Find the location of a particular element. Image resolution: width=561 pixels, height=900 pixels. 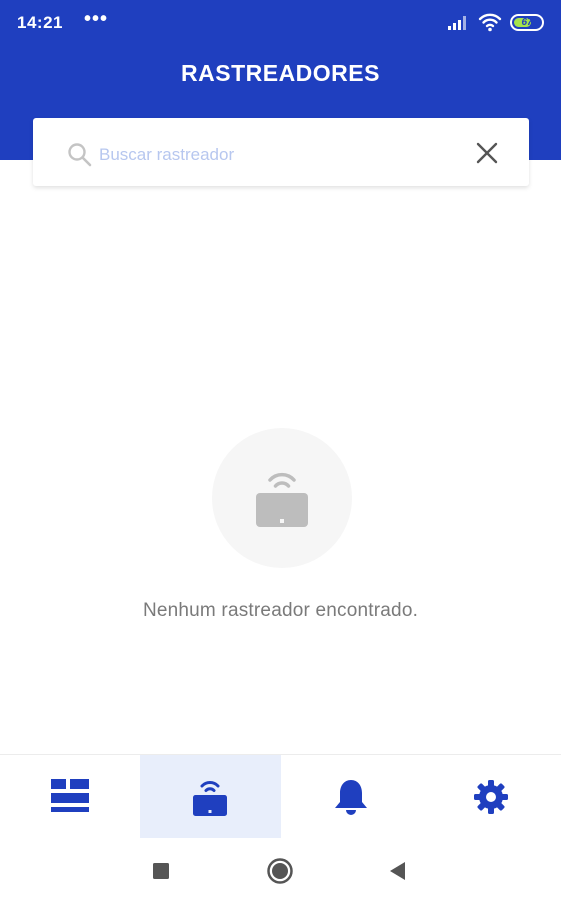

home-button is located at coordinates (280, 871).